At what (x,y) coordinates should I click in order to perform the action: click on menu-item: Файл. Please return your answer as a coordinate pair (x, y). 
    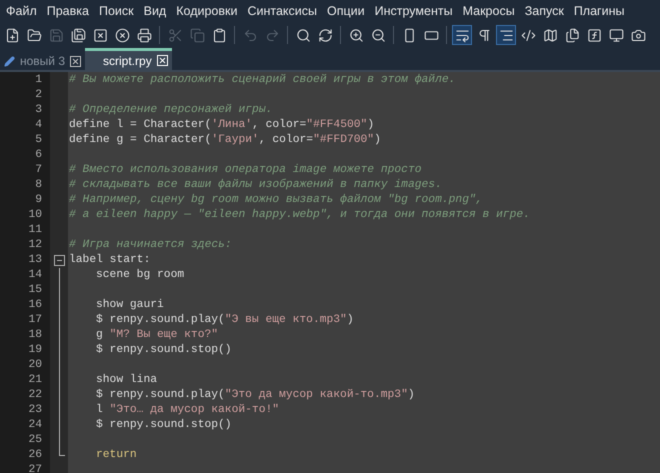
    Looking at the image, I should click on (21, 11).